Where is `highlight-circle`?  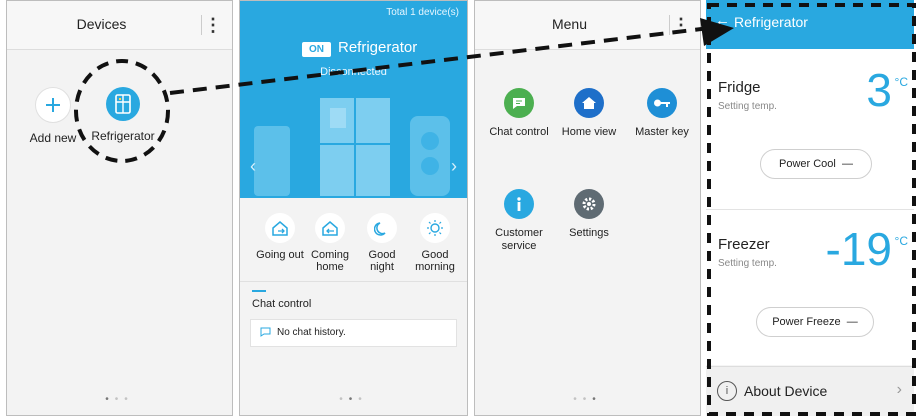
highlight-circle is located at coordinates (122, 111).